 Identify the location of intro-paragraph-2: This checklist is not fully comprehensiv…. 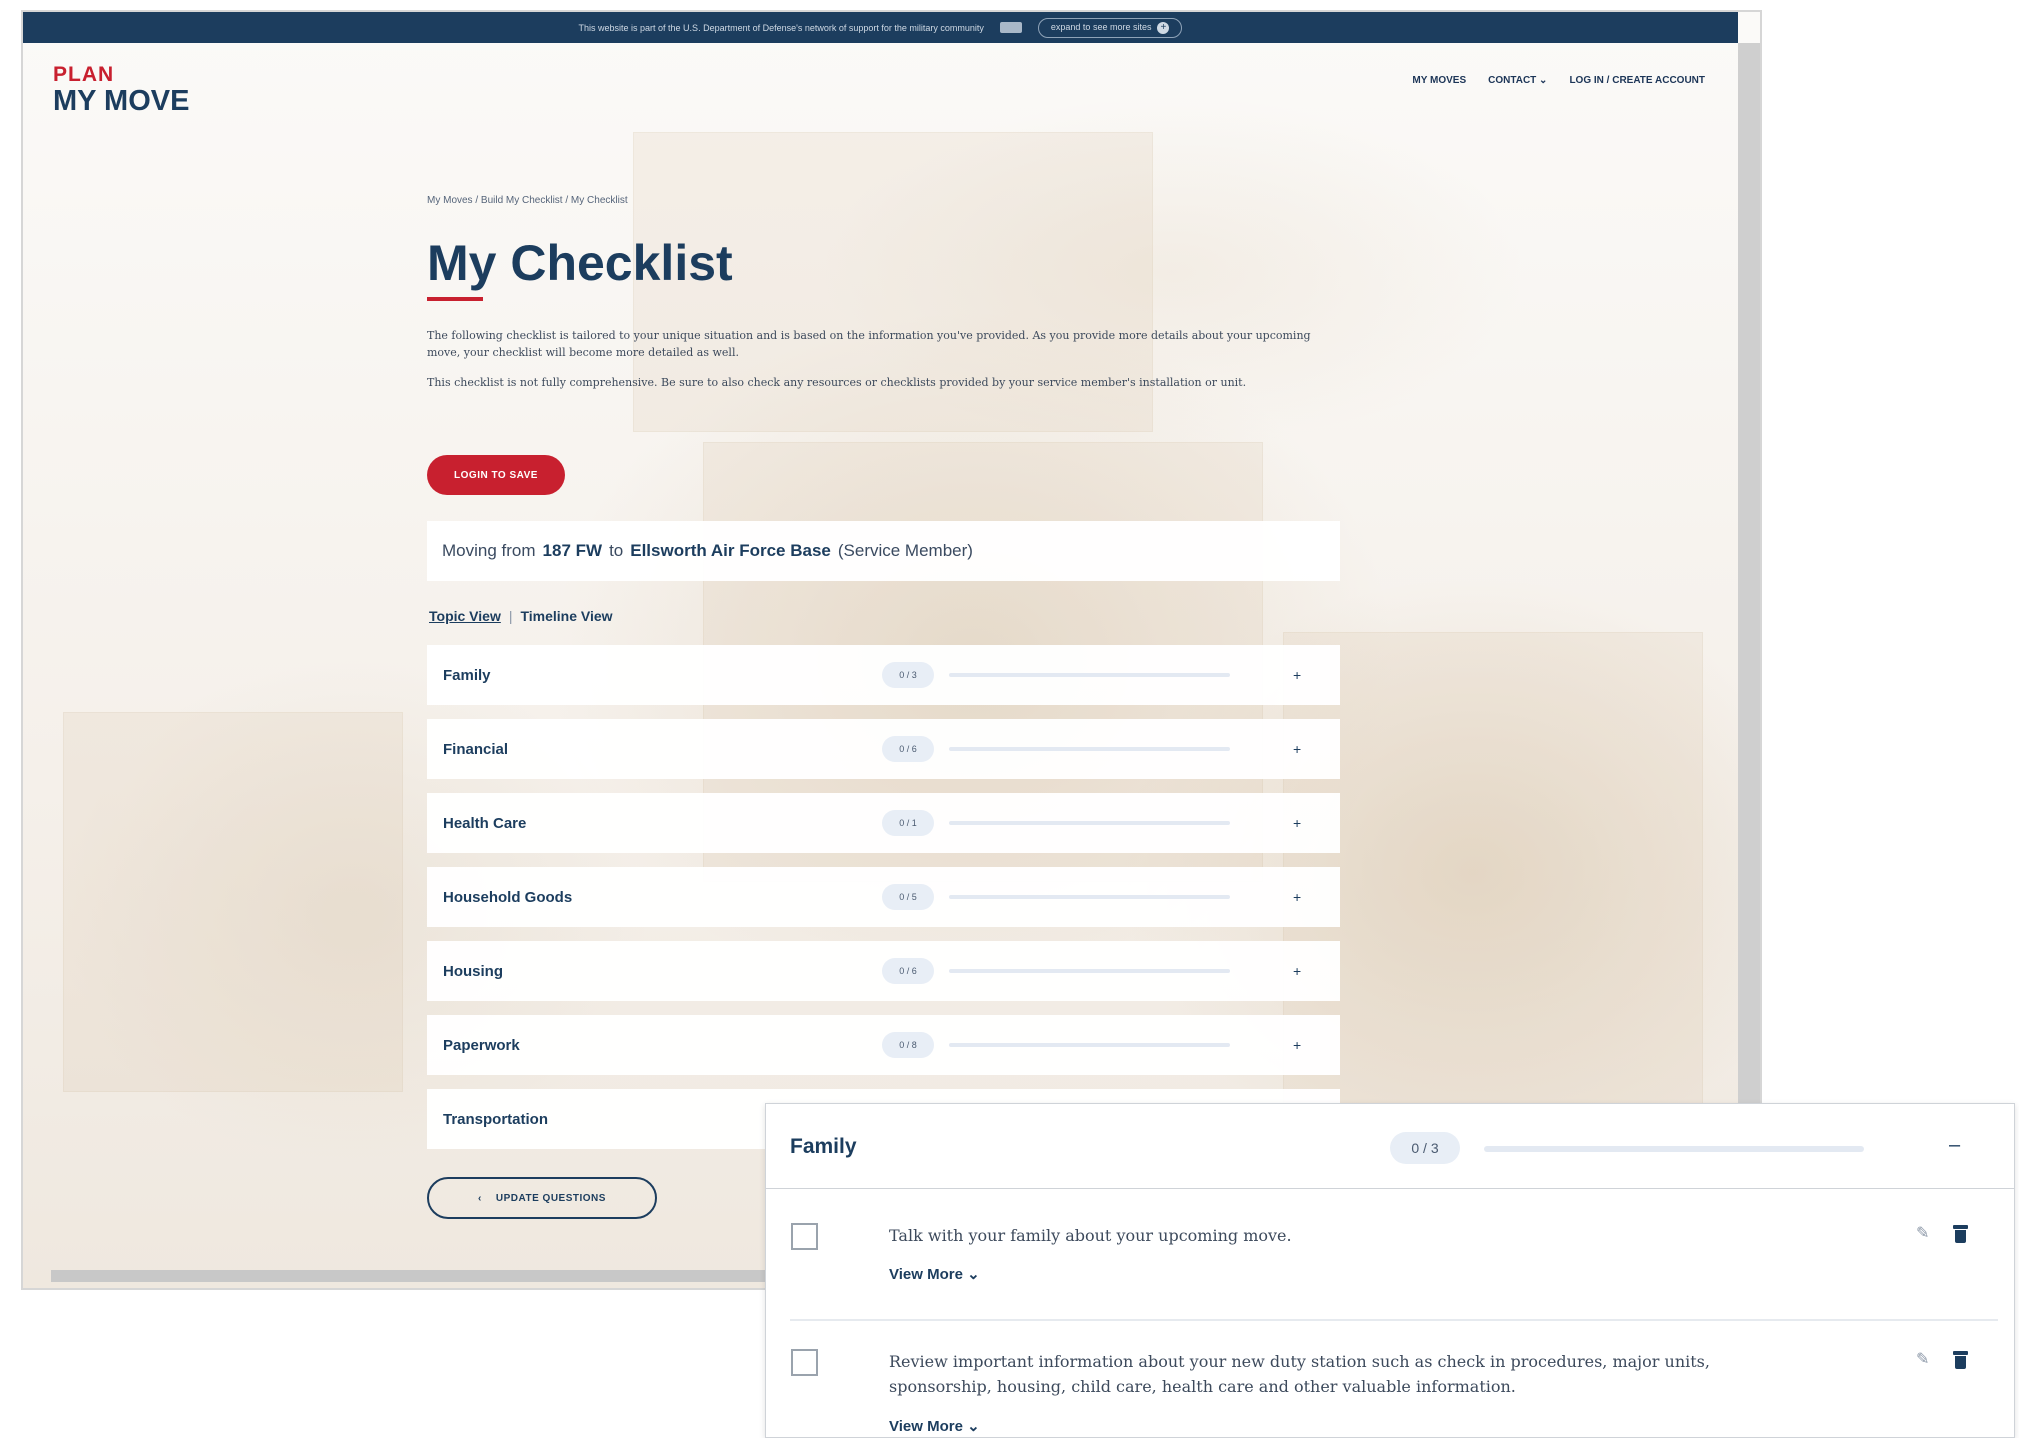
(837, 382).